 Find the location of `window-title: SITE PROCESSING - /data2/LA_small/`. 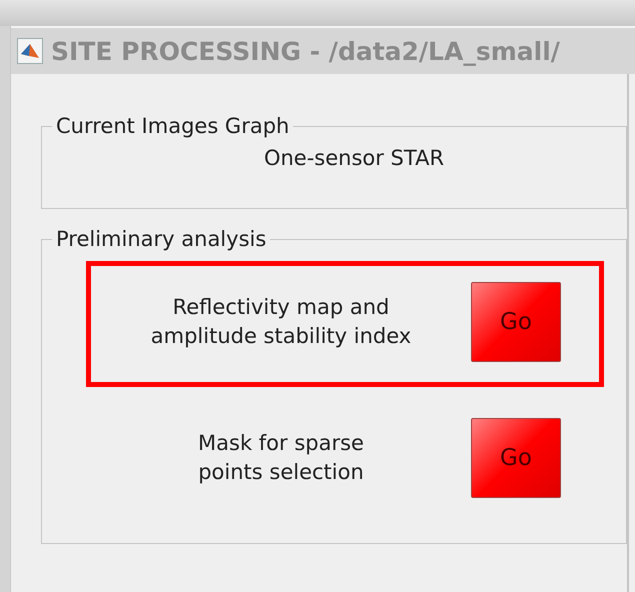

window-title: SITE PROCESSING - /data2/LA_small/ is located at coordinates (305, 51).